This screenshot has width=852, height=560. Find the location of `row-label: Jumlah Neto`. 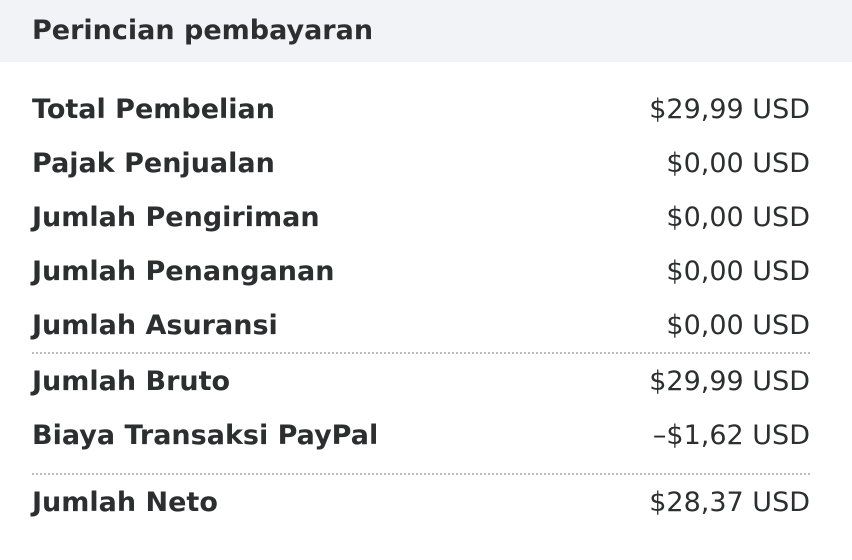

row-label: Jumlah Neto is located at coordinates (125, 502).